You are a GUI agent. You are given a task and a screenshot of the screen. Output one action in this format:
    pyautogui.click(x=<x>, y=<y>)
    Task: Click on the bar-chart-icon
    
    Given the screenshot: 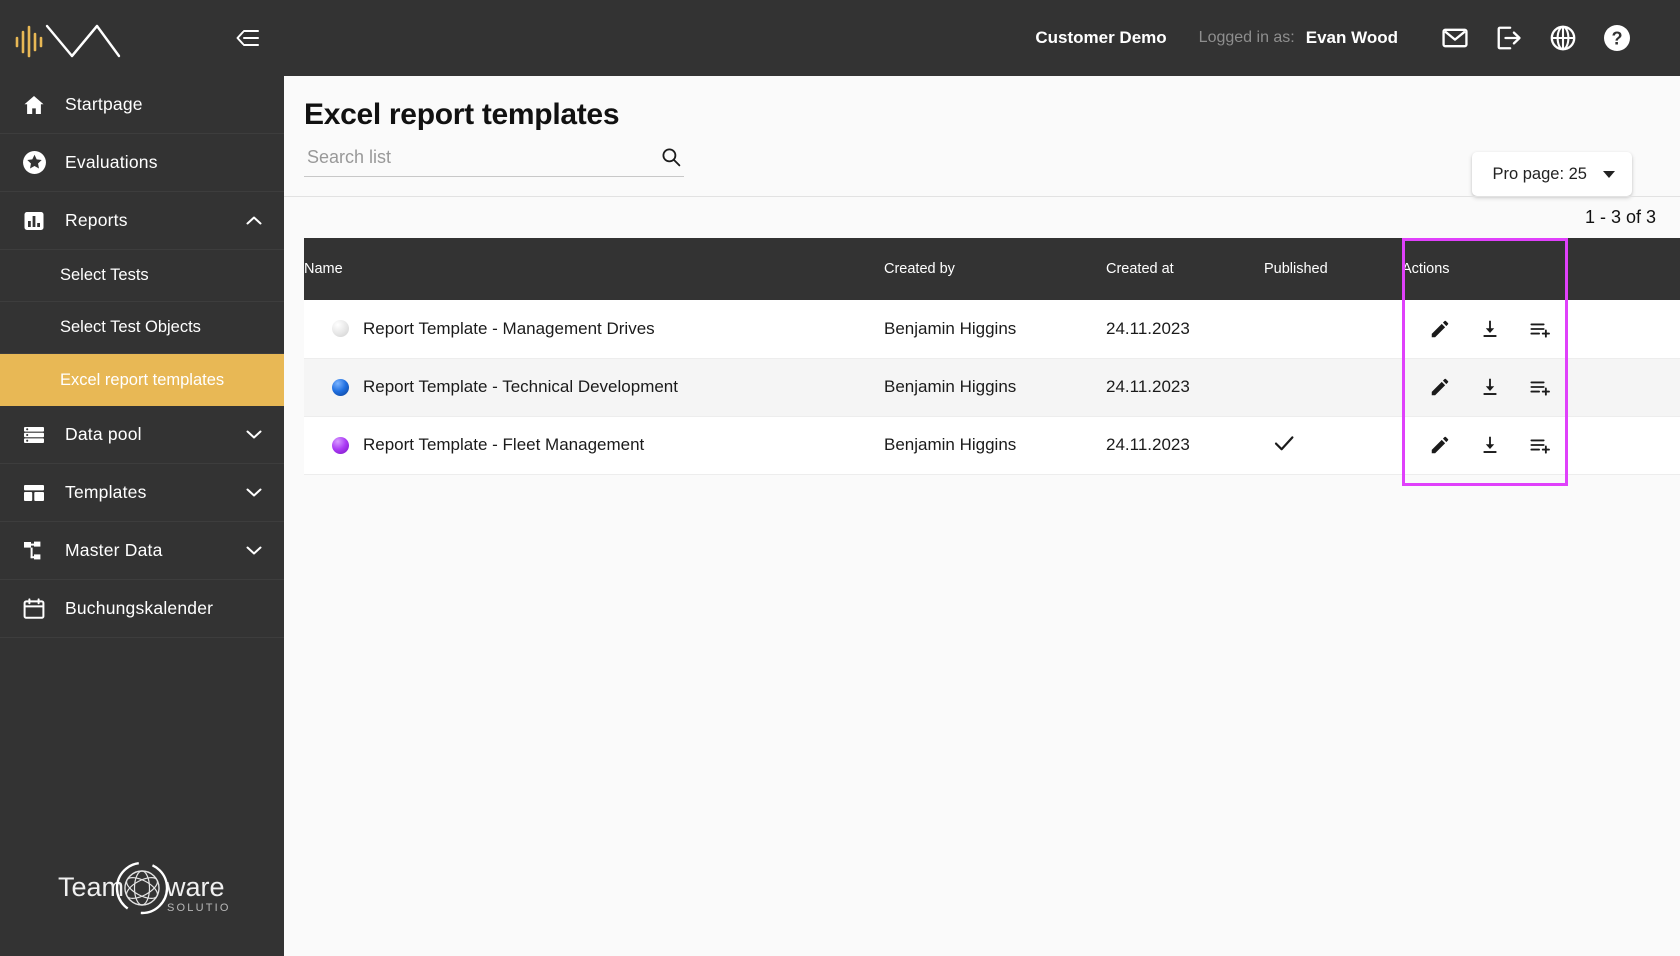 What is the action you would take?
    pyautogui.click(x=34, y=221)
    